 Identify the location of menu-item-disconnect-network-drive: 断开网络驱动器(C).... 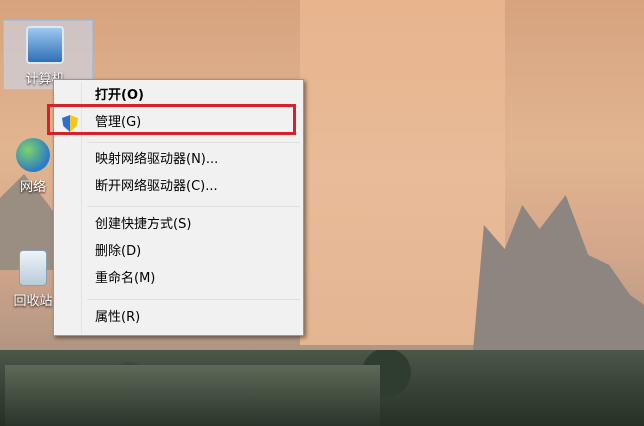
(177, 187).